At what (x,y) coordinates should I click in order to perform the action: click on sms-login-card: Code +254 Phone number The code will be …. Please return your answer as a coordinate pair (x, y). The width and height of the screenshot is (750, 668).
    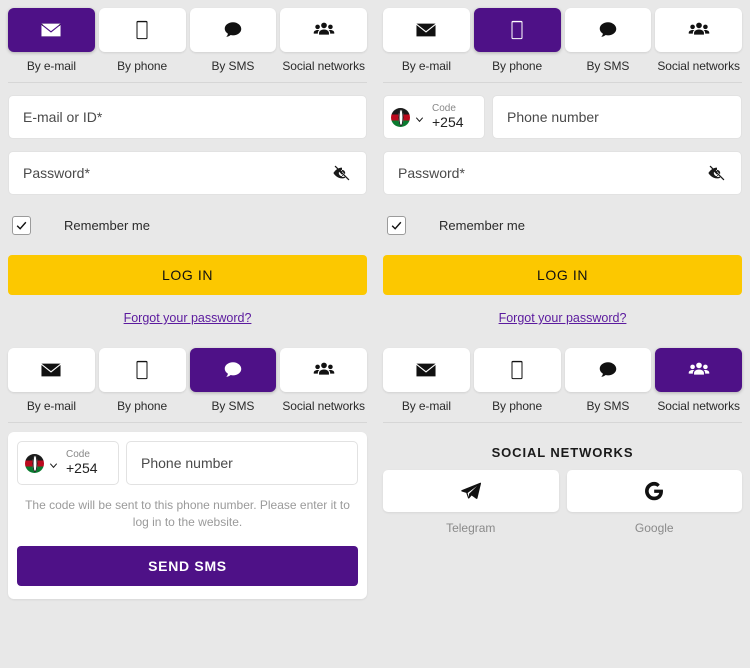
    Looking at the image, I should click on (187, 515).